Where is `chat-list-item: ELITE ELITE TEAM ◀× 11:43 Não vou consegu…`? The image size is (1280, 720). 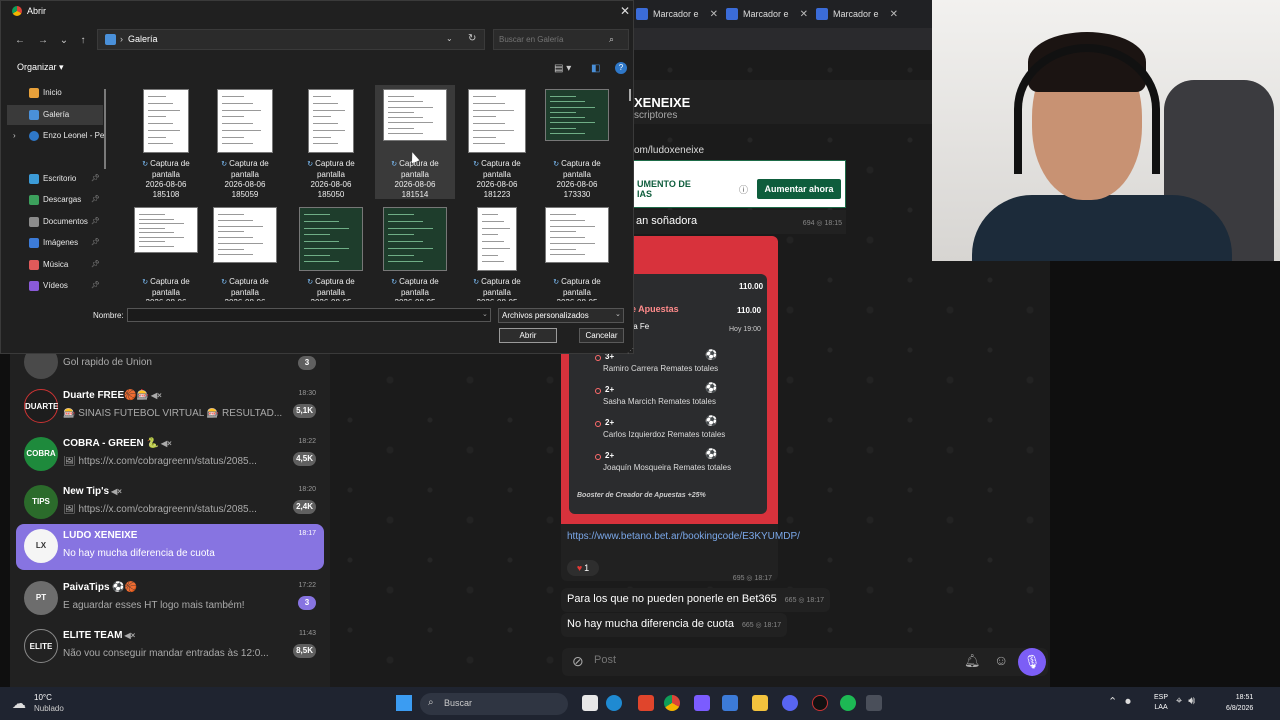 chat-list-item: ELITE ELITE TEAM ◀× 11:43 Não vou consegu… is located at coordinates (170, 647).